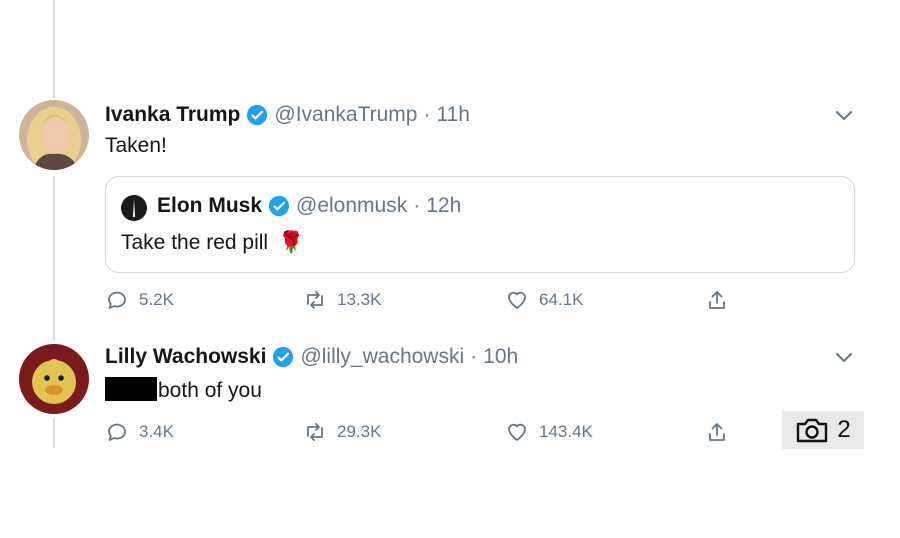 The width and height of the screenshot is (900, 538). Describe the element at coordinates (172, 115) in the screenshot. I see `tweet1-author-name: Ivanka Trump` at that location.